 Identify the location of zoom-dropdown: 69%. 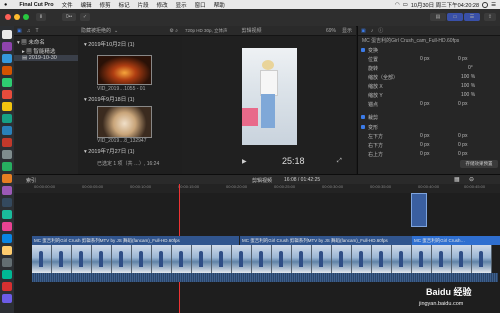
(331, 31).